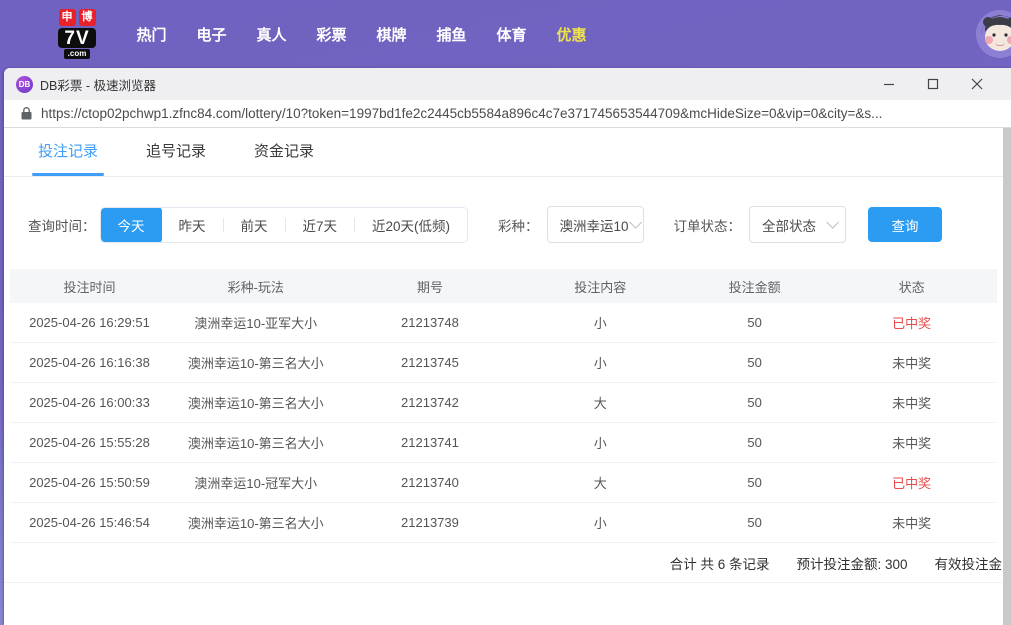  I want to click on site-nav-items: 热门 电子 真人 彩票 棋牌 捕鱼 体育 优惠, so click(361, 34).